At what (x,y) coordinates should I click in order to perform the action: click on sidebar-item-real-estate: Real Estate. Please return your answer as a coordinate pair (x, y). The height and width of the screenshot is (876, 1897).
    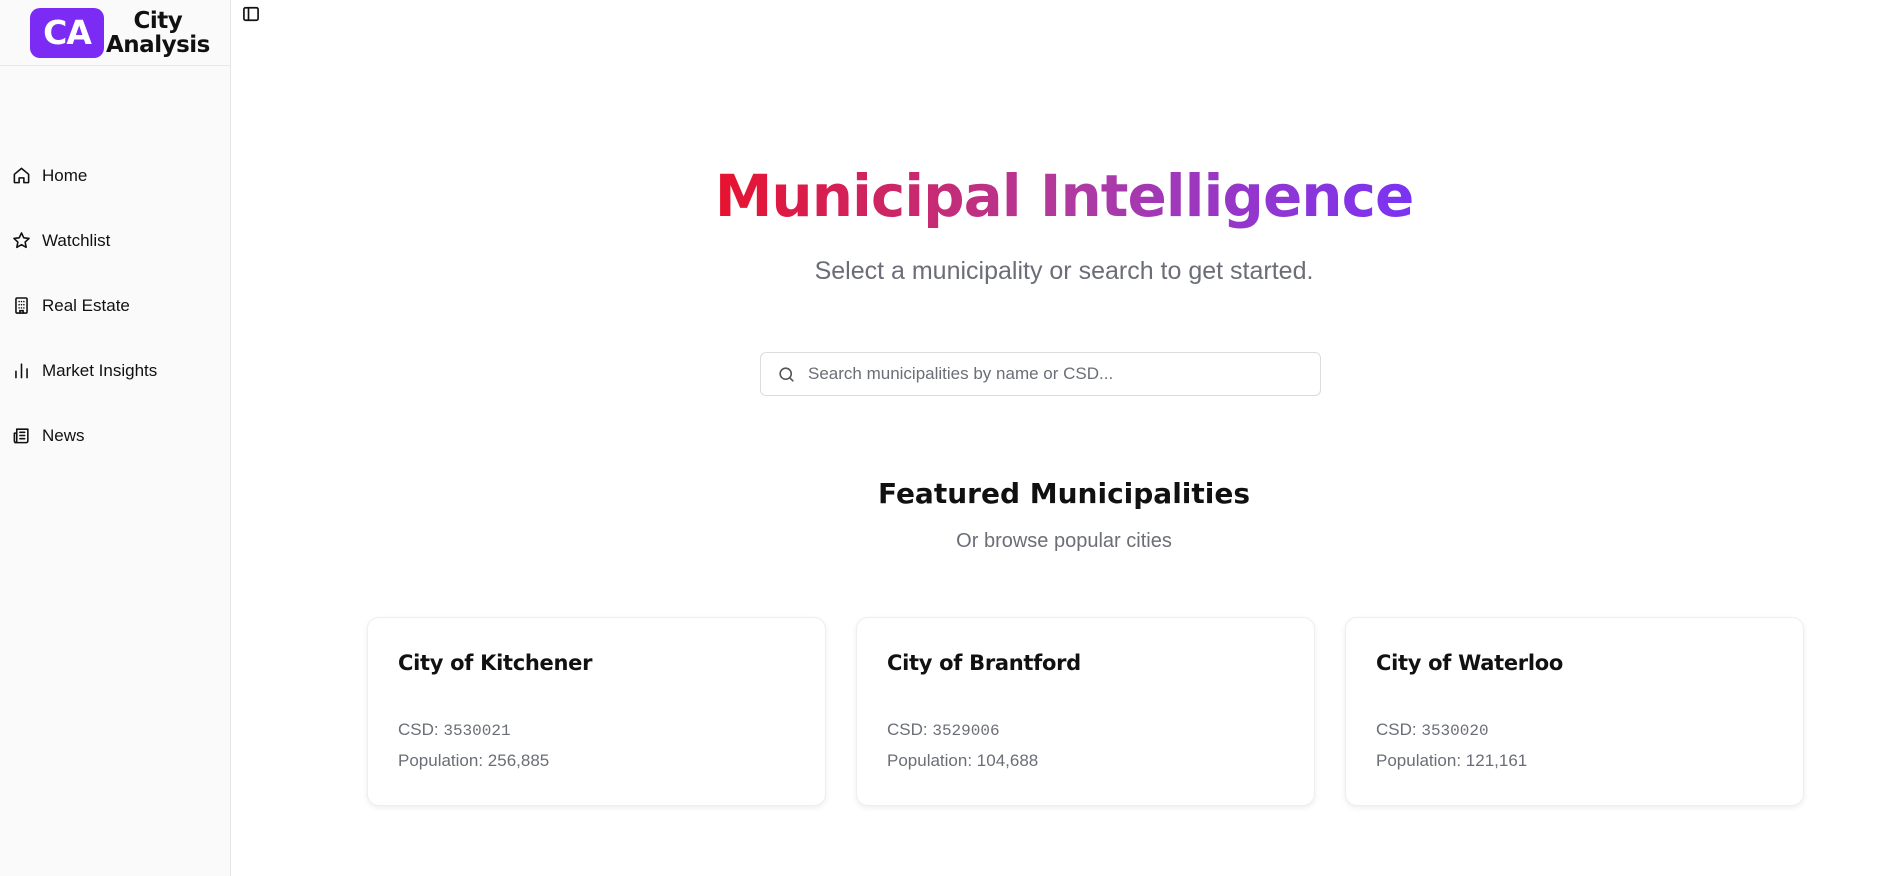
    Looking at the image, I should click on (115, 305).